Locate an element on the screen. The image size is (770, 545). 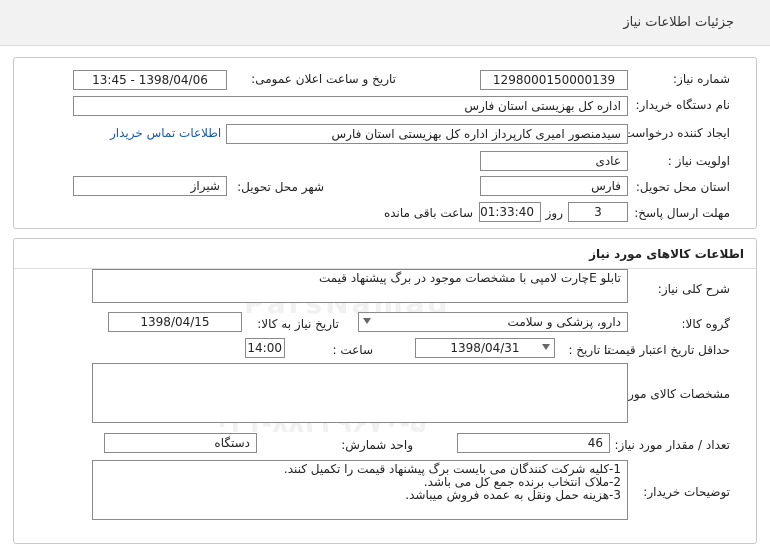
goods-section-title: اطلاعات کالاهای مورد نیاز is located at coordinates (666, 254).